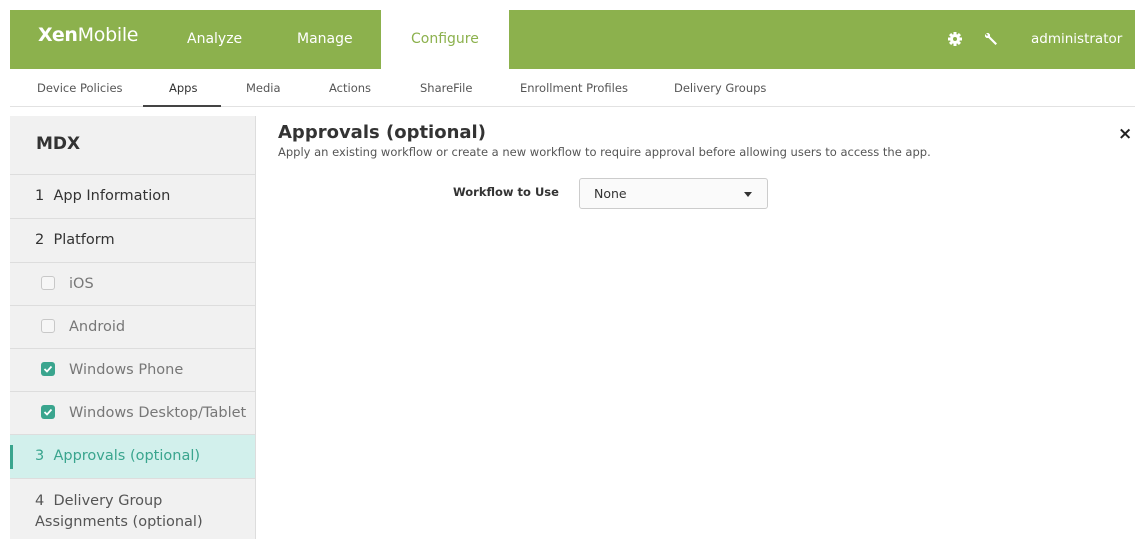 The height and width of the screenshot is (539, 1135). I want to click on sidebar-item-label: 2 Platform, so click(75, 240).